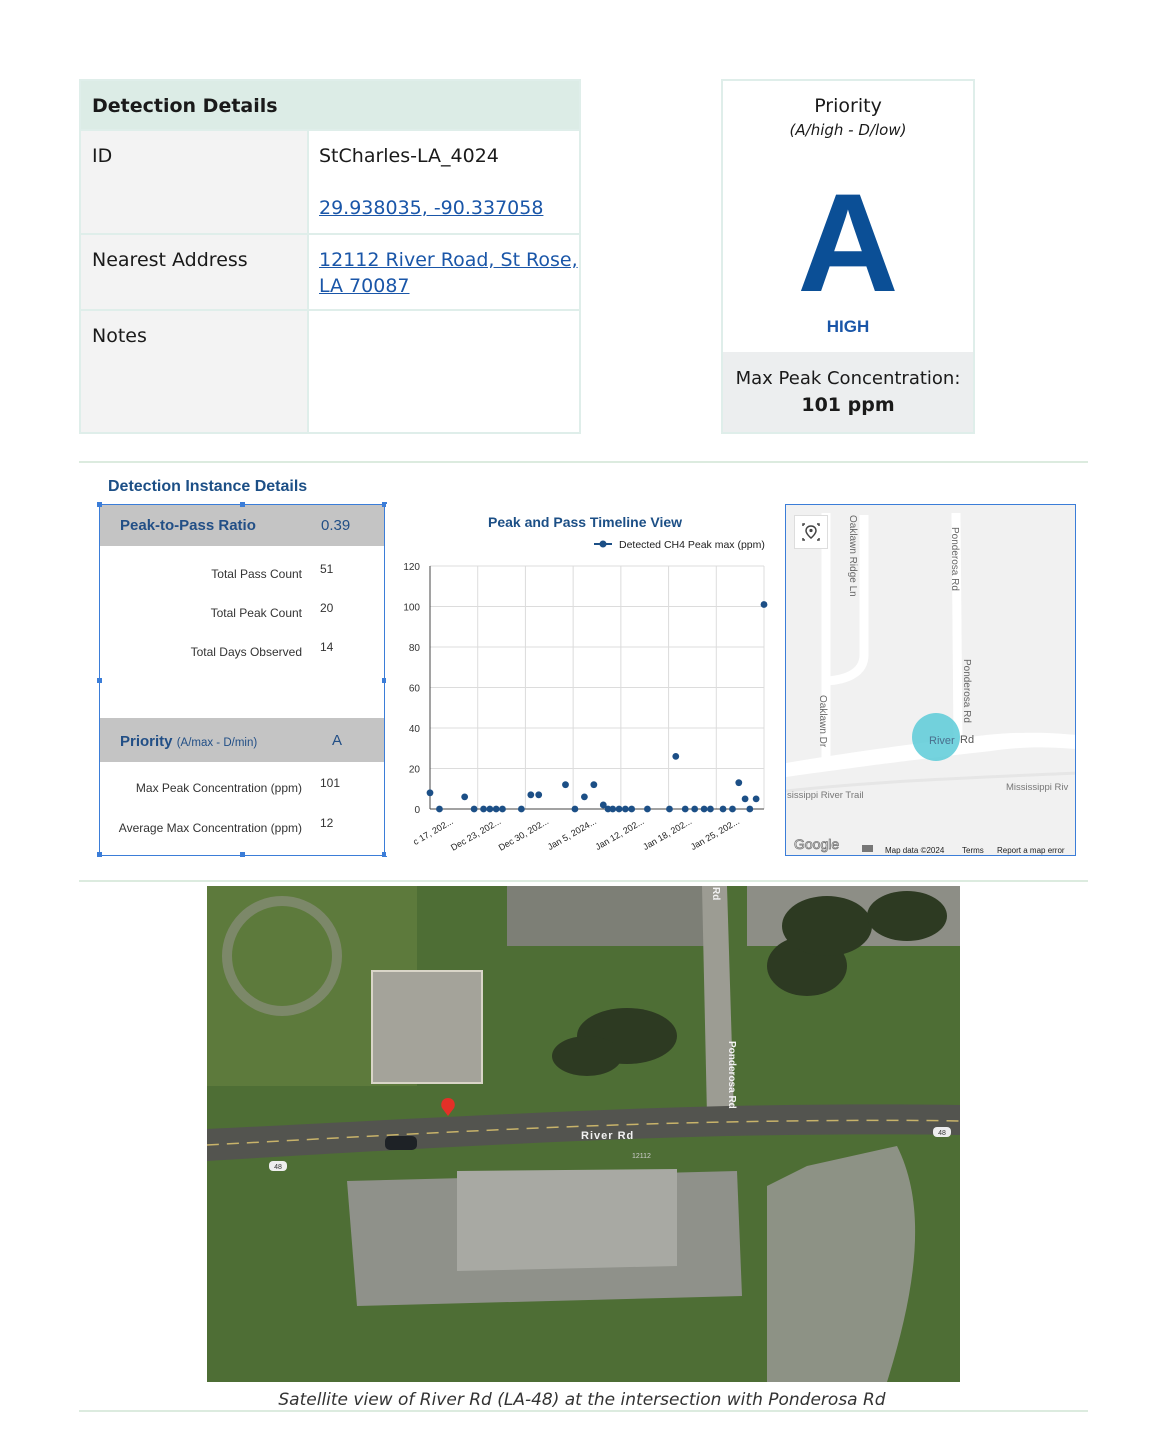 The height and width of the screenshot is (1440, 1164). Describe the element at coordinates (217, 743) in the screenshot. I see `priority-bar-sub: (A/max - D/min)` at that location.